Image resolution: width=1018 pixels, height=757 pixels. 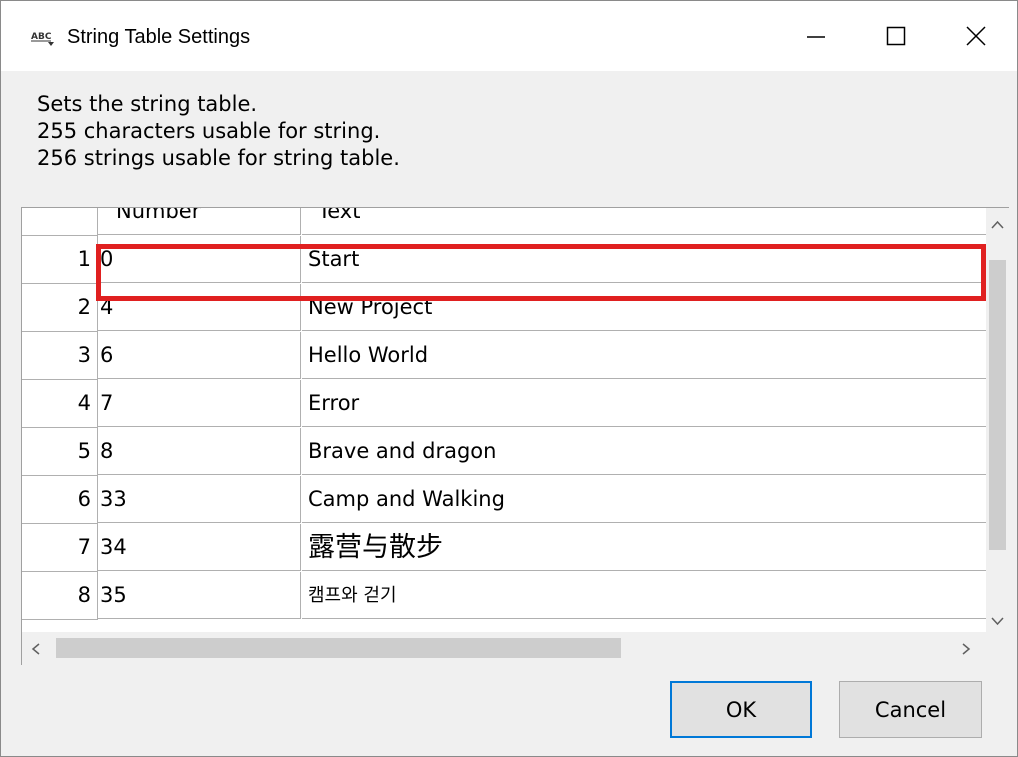 I want to click on scroll-down-arrow-icon, so click(x=997, y=621).